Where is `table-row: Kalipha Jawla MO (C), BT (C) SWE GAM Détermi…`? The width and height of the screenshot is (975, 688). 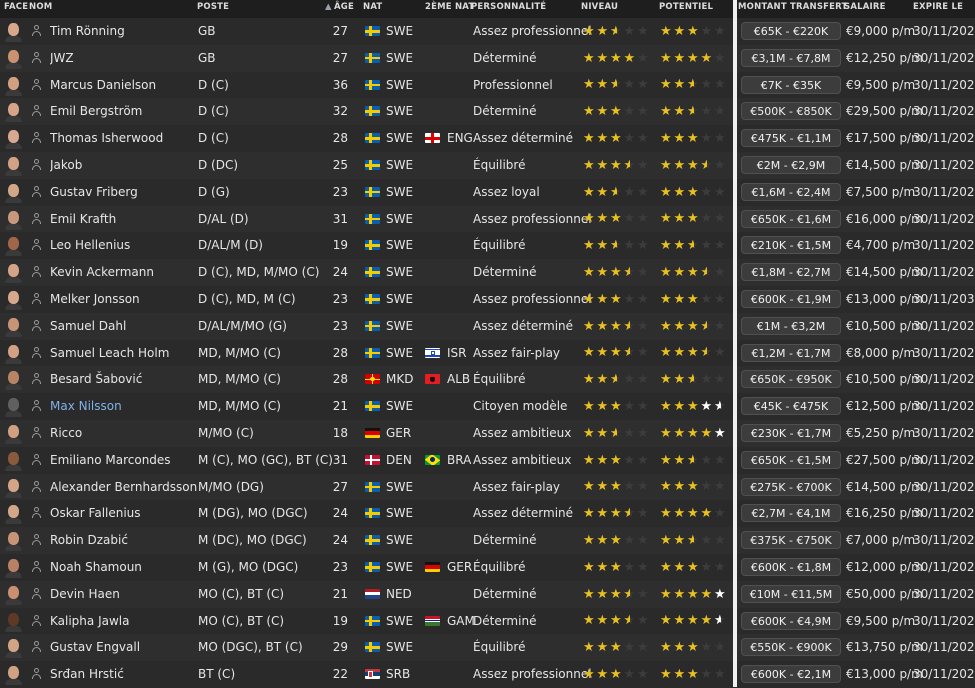
table-row: Kalipha Jawla MO (C), BT (C) SWE GAM Détermi… is located at coordinates (487, 621).